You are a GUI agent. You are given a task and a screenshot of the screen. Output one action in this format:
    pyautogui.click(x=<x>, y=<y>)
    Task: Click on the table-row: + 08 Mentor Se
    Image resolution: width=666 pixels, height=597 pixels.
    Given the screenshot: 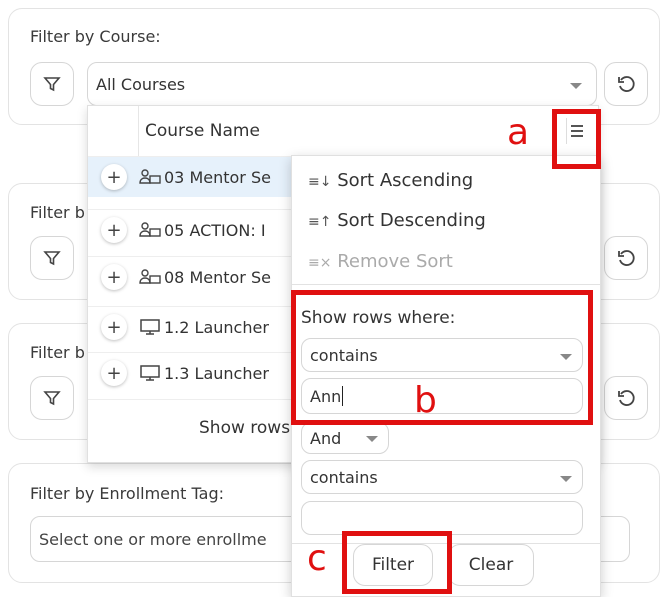 What is the action you would take?
    pyautogui.click(x=190, y=276)
    